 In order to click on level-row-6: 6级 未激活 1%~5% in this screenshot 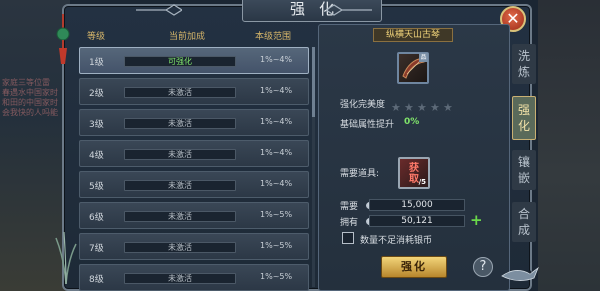, I will do `click(194, 215)`.